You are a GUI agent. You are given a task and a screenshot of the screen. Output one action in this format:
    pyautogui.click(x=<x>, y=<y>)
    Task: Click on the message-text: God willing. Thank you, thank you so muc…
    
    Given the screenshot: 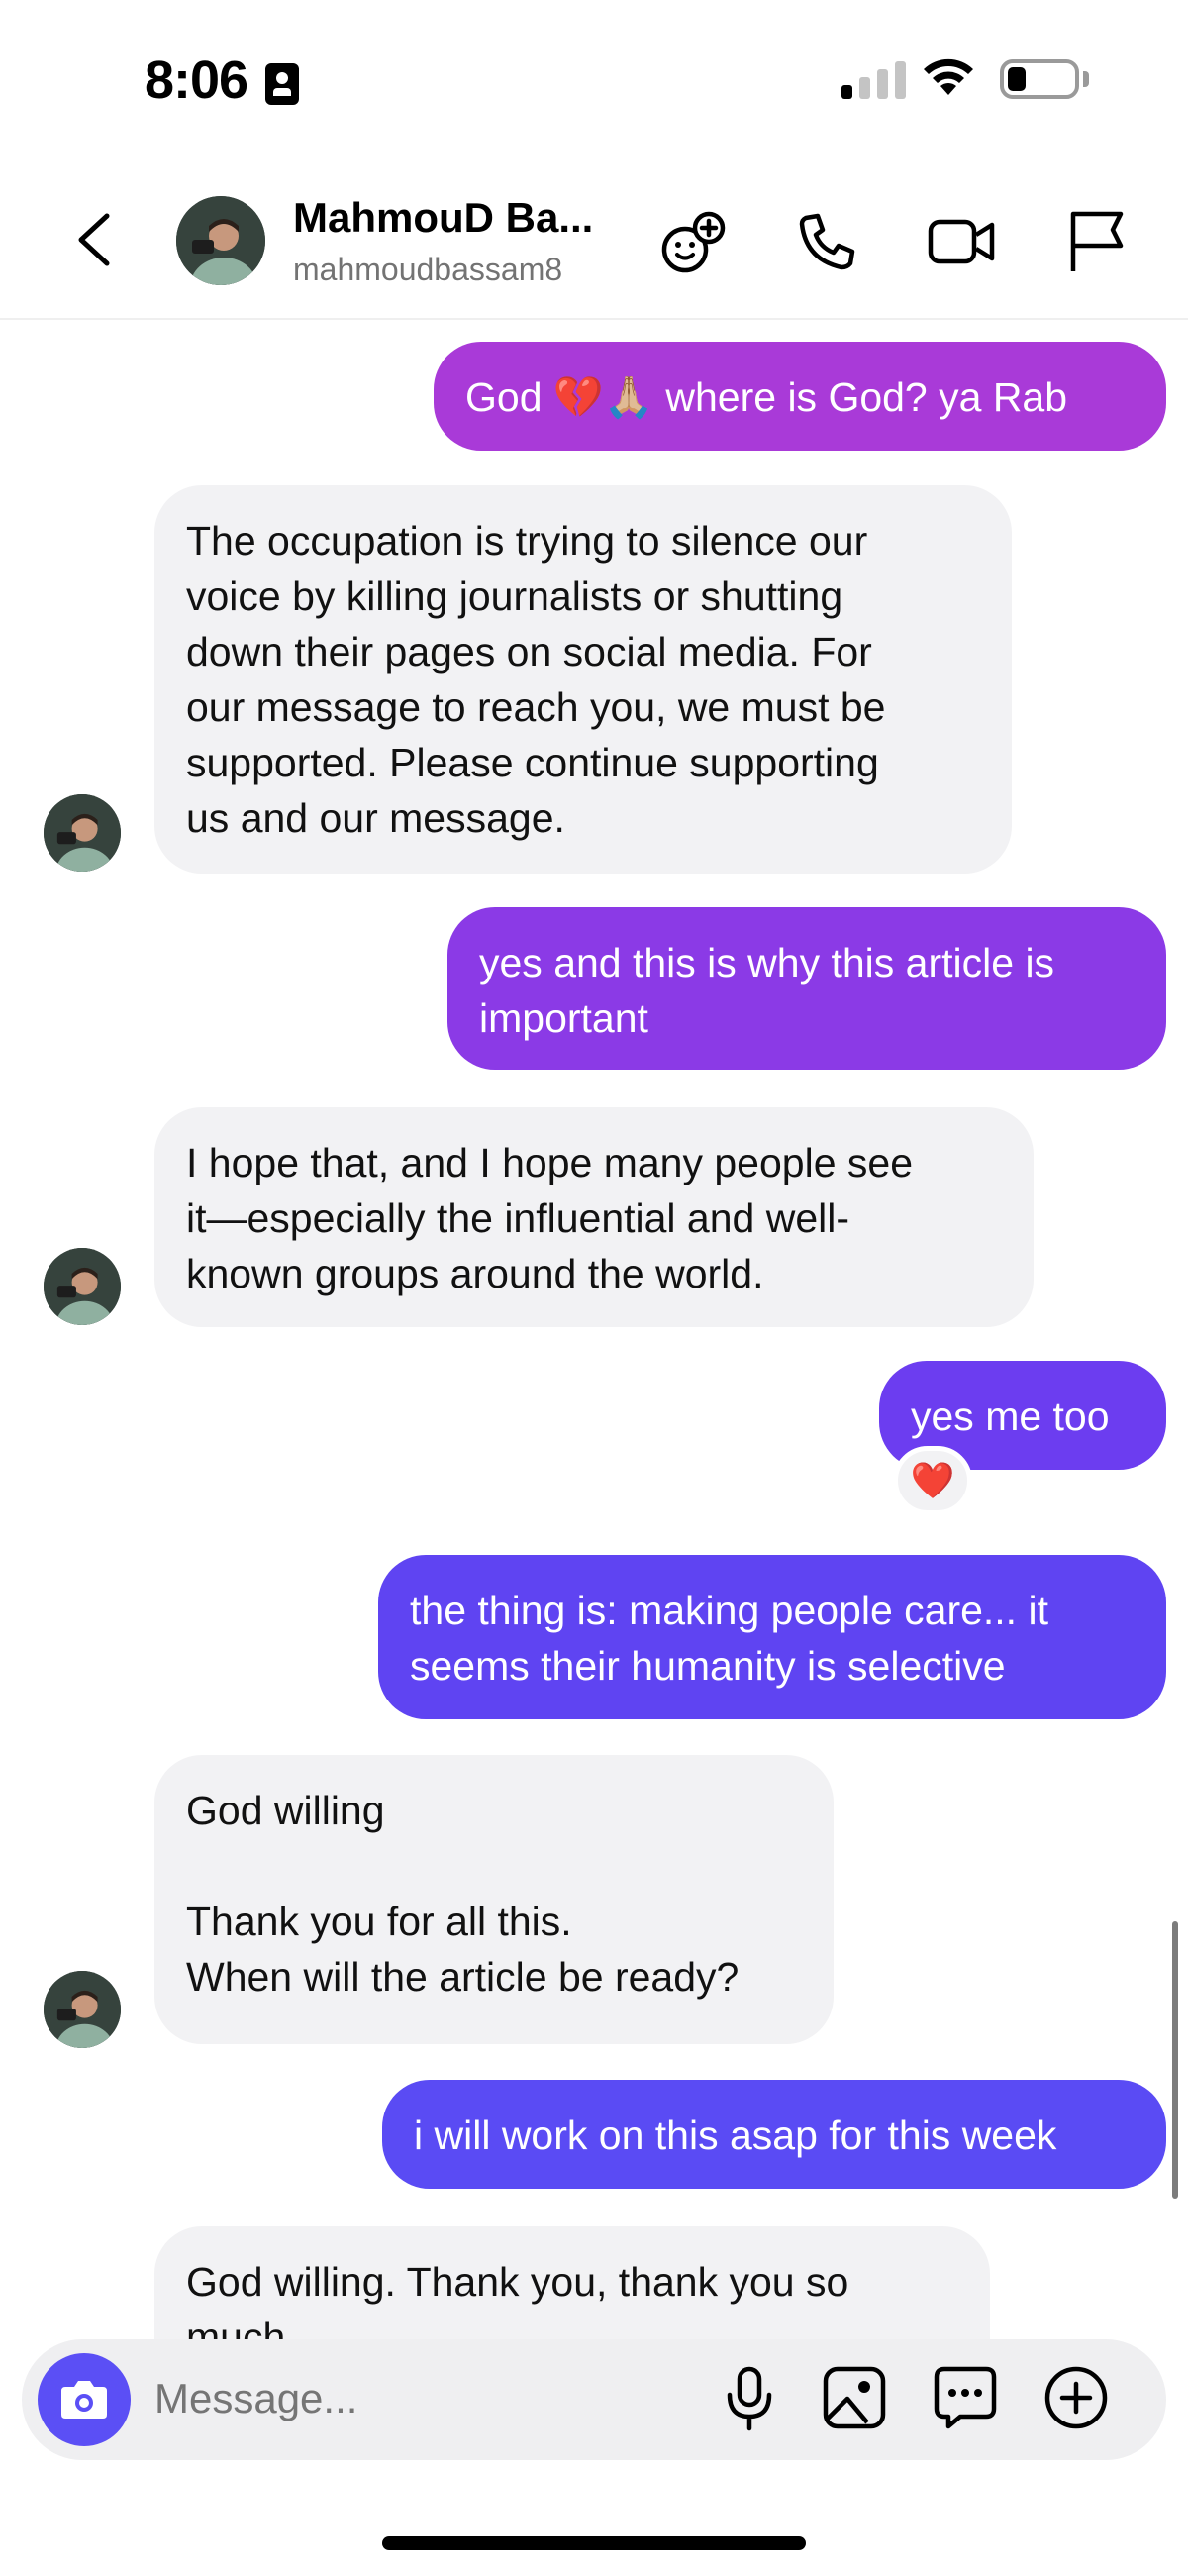 What is the action you would take?
    pyautogui.click(x=517, y=2299)
    